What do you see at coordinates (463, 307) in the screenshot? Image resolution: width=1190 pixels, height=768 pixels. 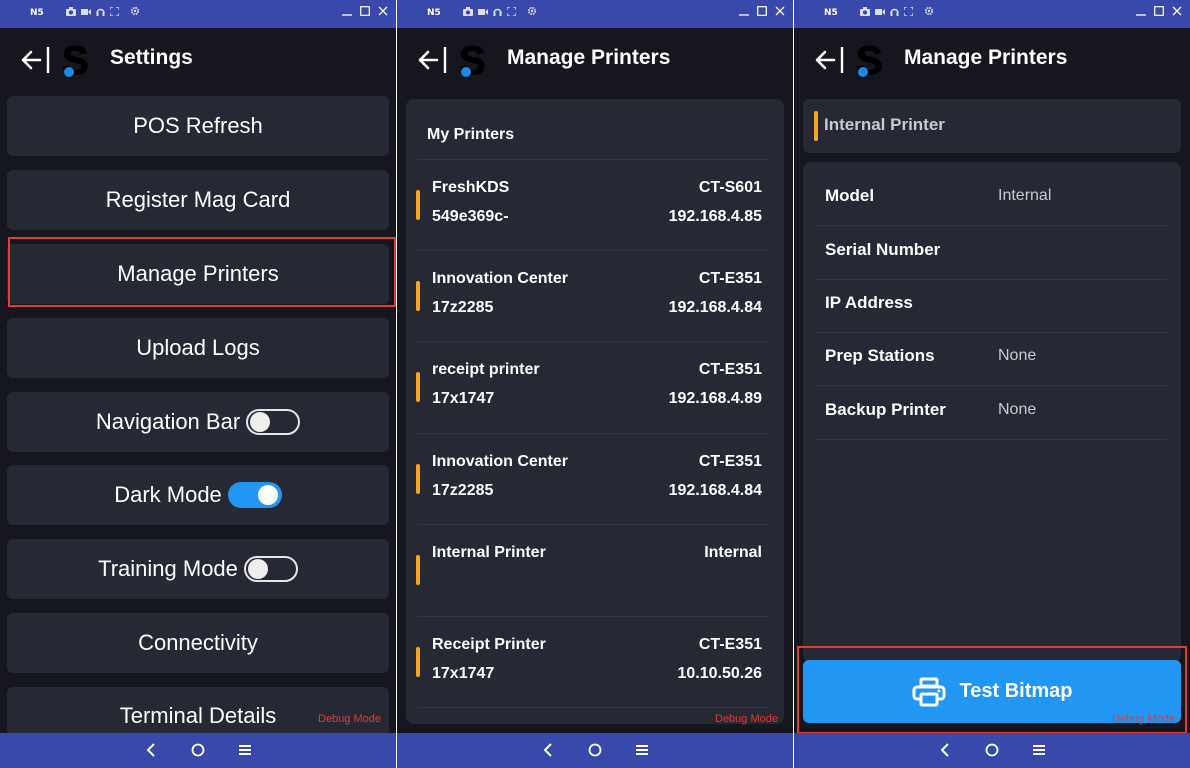 I see `printer-id: 17z2285` at bounding box center [463, 307].